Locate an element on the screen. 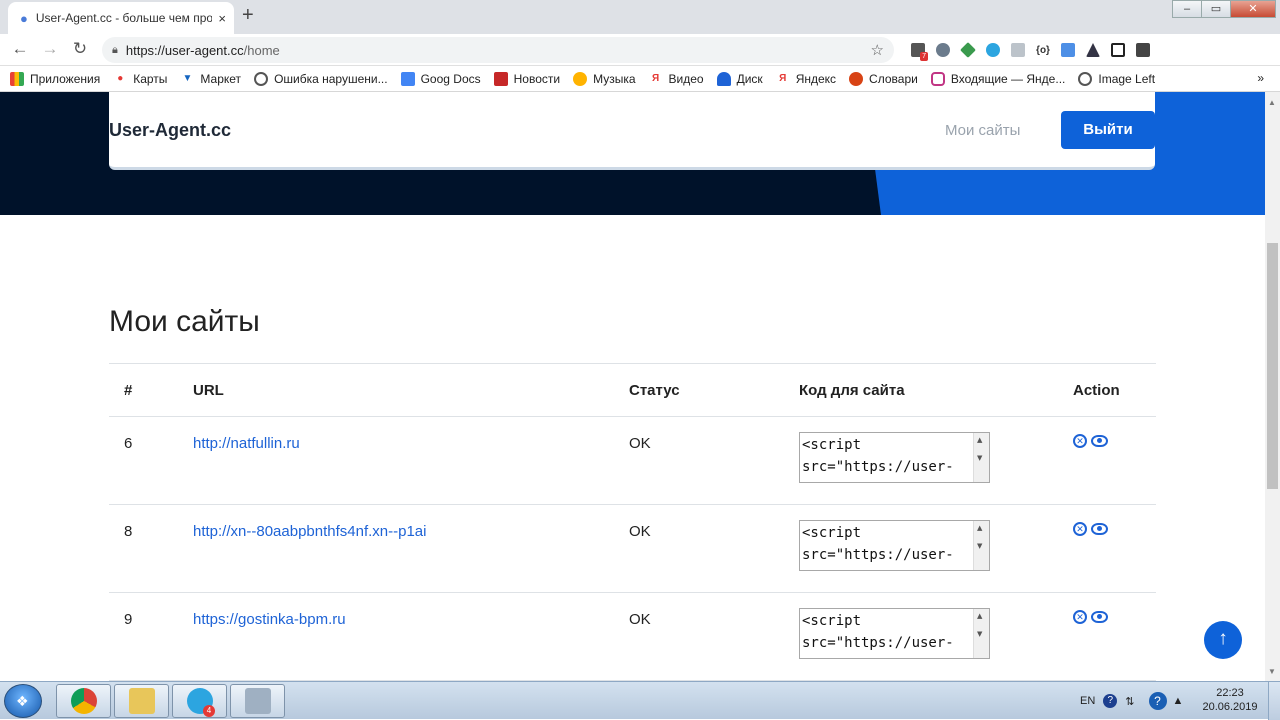 The image size is (1280, 720). extension-telegram-icon is located at coordinates (993, 50).